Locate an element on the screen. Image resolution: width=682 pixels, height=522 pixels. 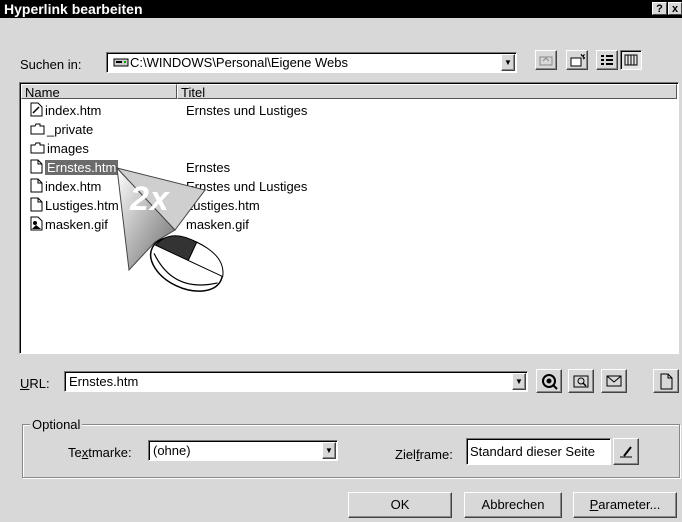
new-folder-icon is located at coordinates (577, 60).